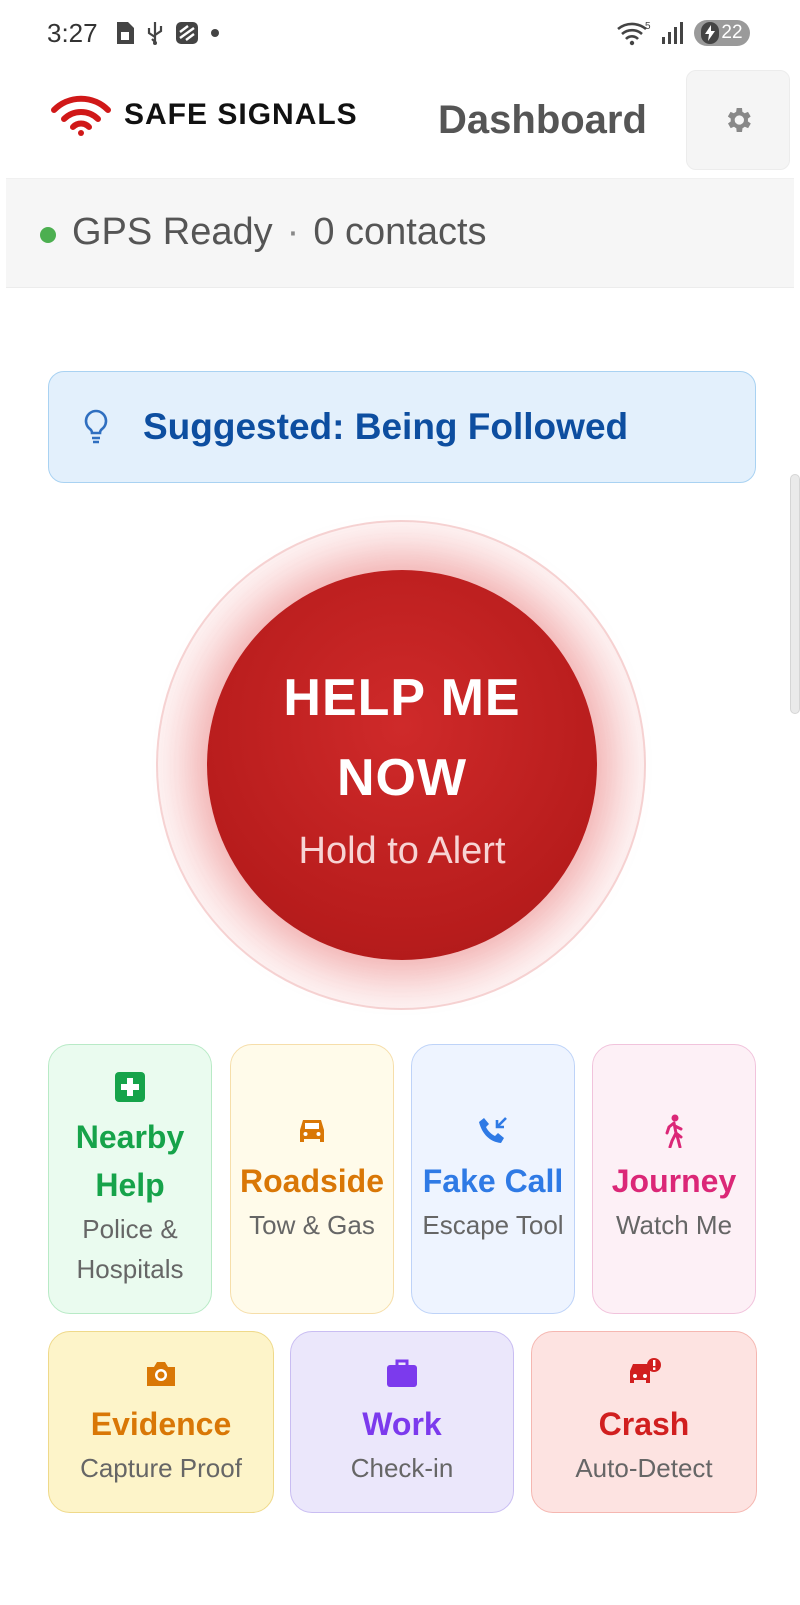  I want to click on car-icon, so click(312, 1131).